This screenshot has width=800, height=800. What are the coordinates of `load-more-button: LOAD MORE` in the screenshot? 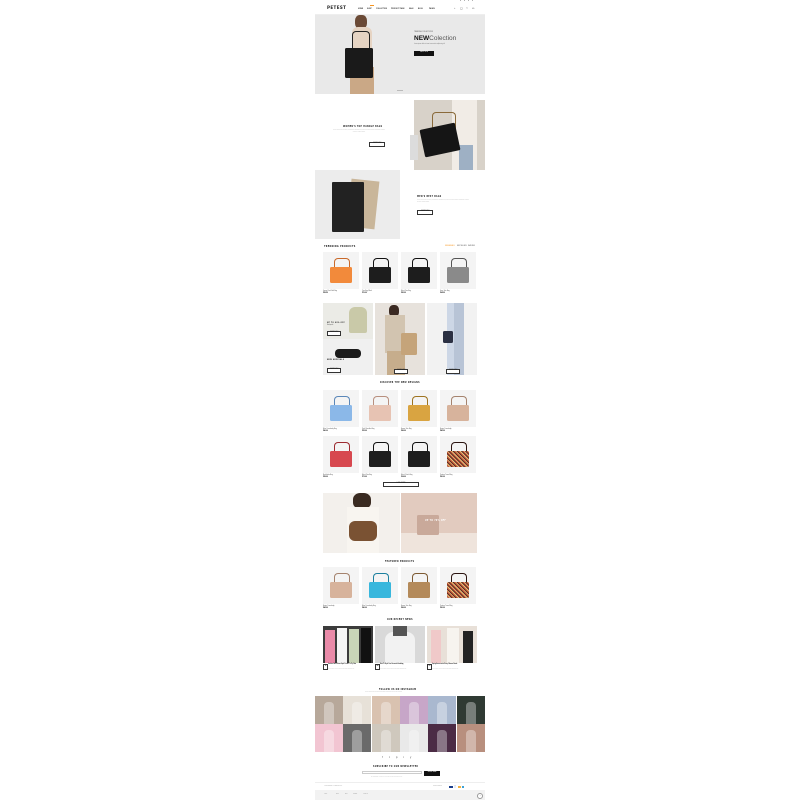 It's located at (401, 484).